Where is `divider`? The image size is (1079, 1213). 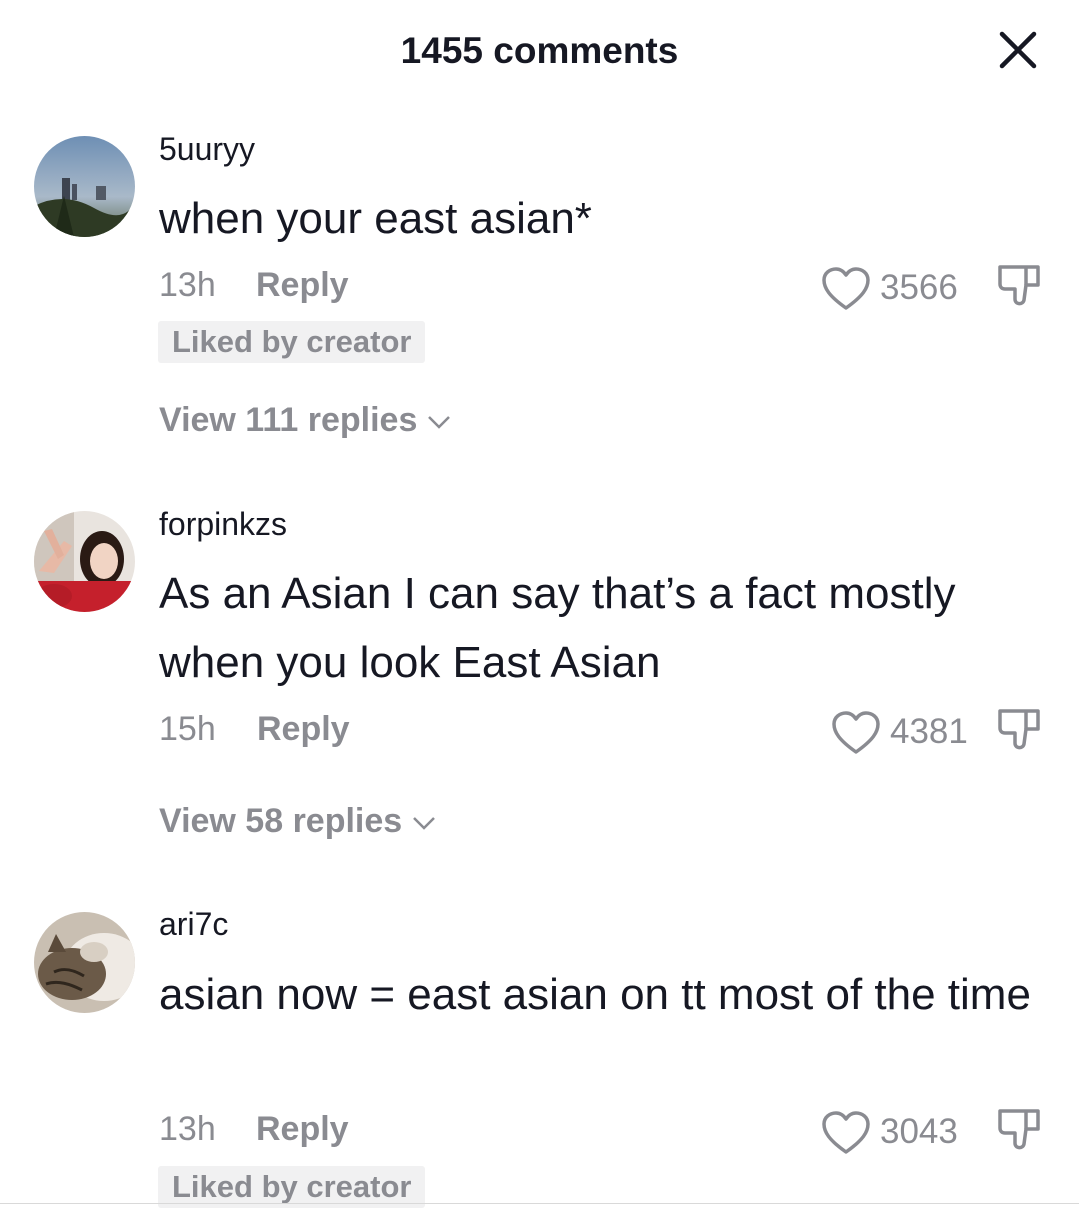 divider is located at coordinates (539, 1203).